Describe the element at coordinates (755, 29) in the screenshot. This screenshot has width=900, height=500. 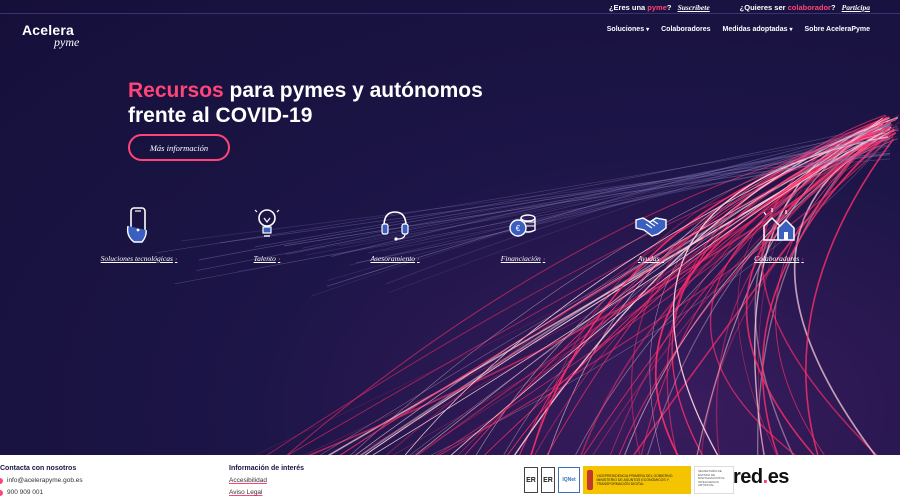
I see `nav-item-label: Medidas adoptadas` at that location.